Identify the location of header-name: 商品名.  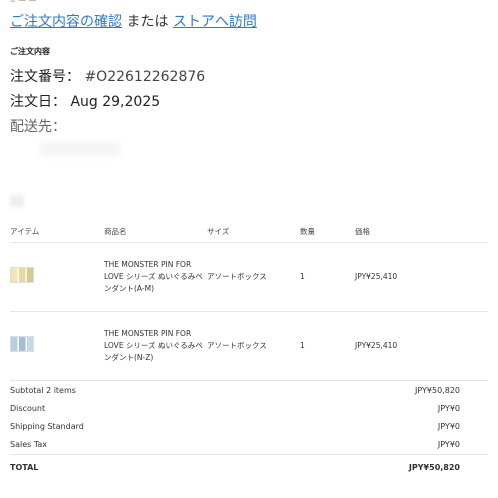
(155, 231).